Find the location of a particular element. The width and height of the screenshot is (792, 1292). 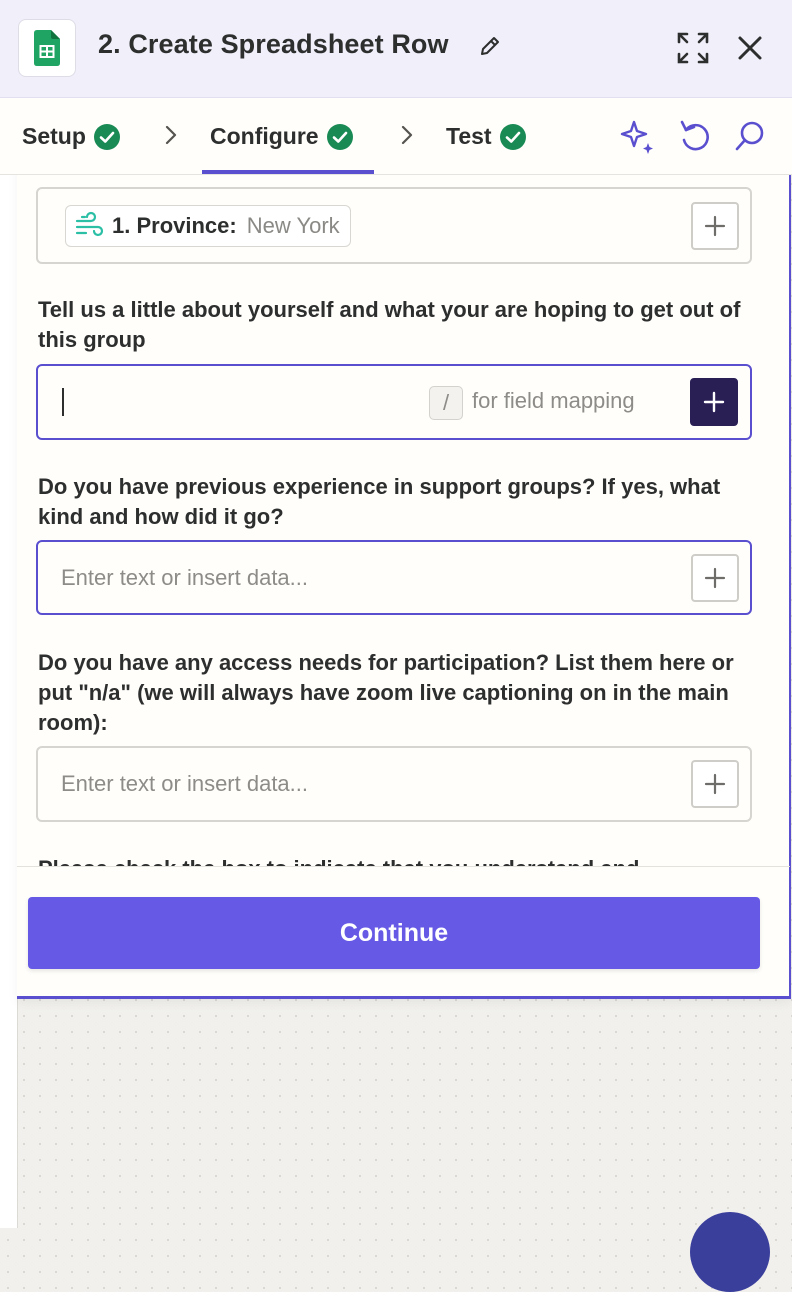

tab-configure: Configure is located at coordinates (281, 136).